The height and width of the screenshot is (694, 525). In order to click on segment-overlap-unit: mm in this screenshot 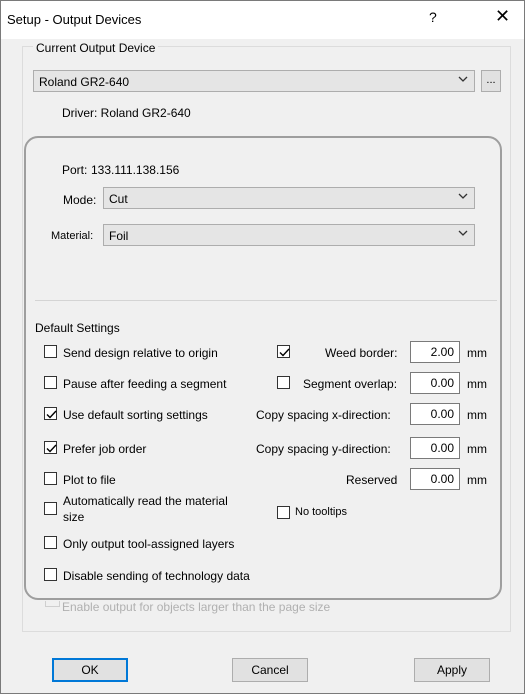, I will do `click(477, 384)`.